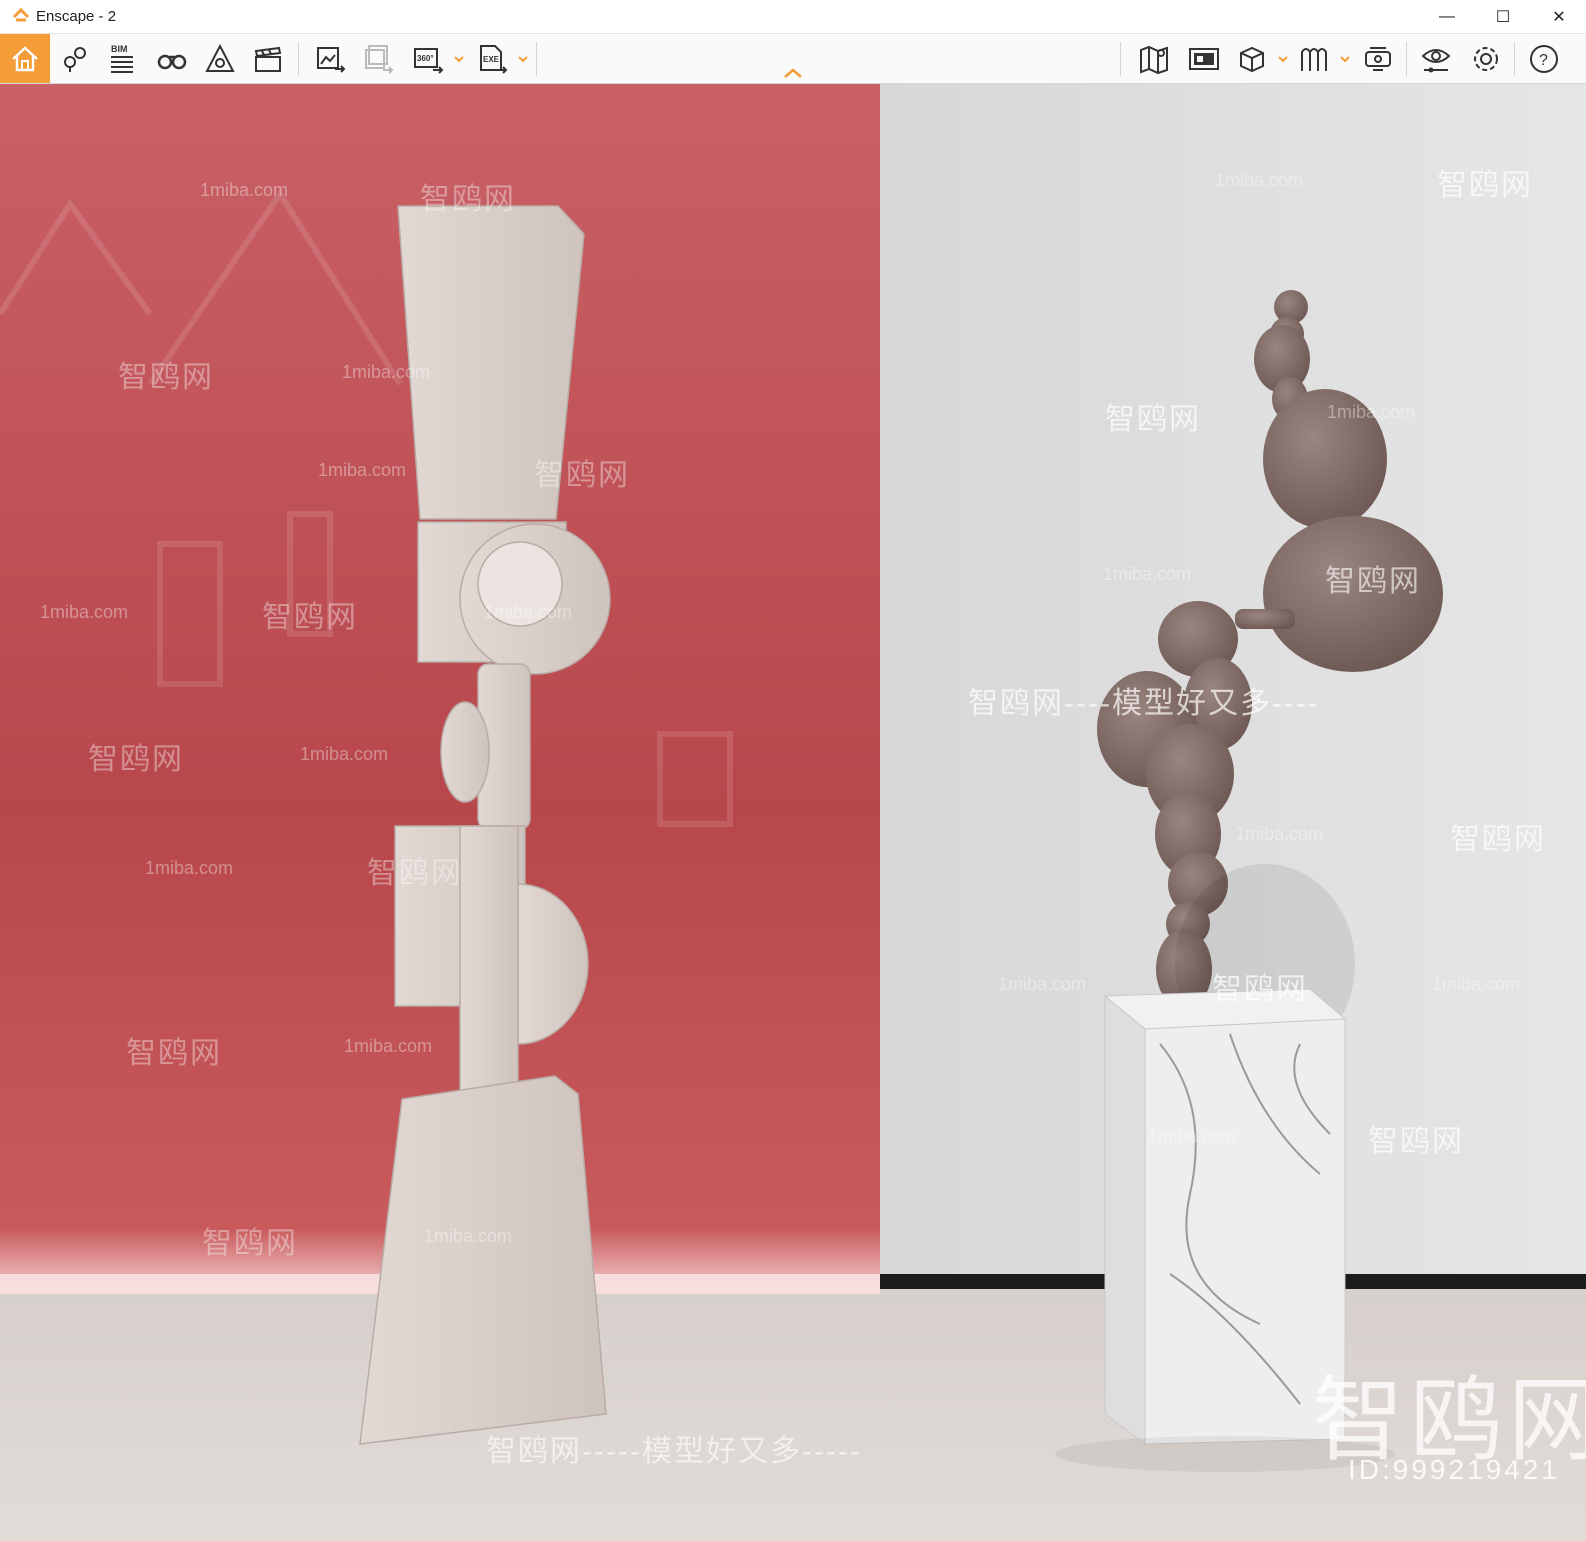 The width and height of the screenshot is (1586, 1541). I want to click on marble-plinth, so click(1225, 1216).